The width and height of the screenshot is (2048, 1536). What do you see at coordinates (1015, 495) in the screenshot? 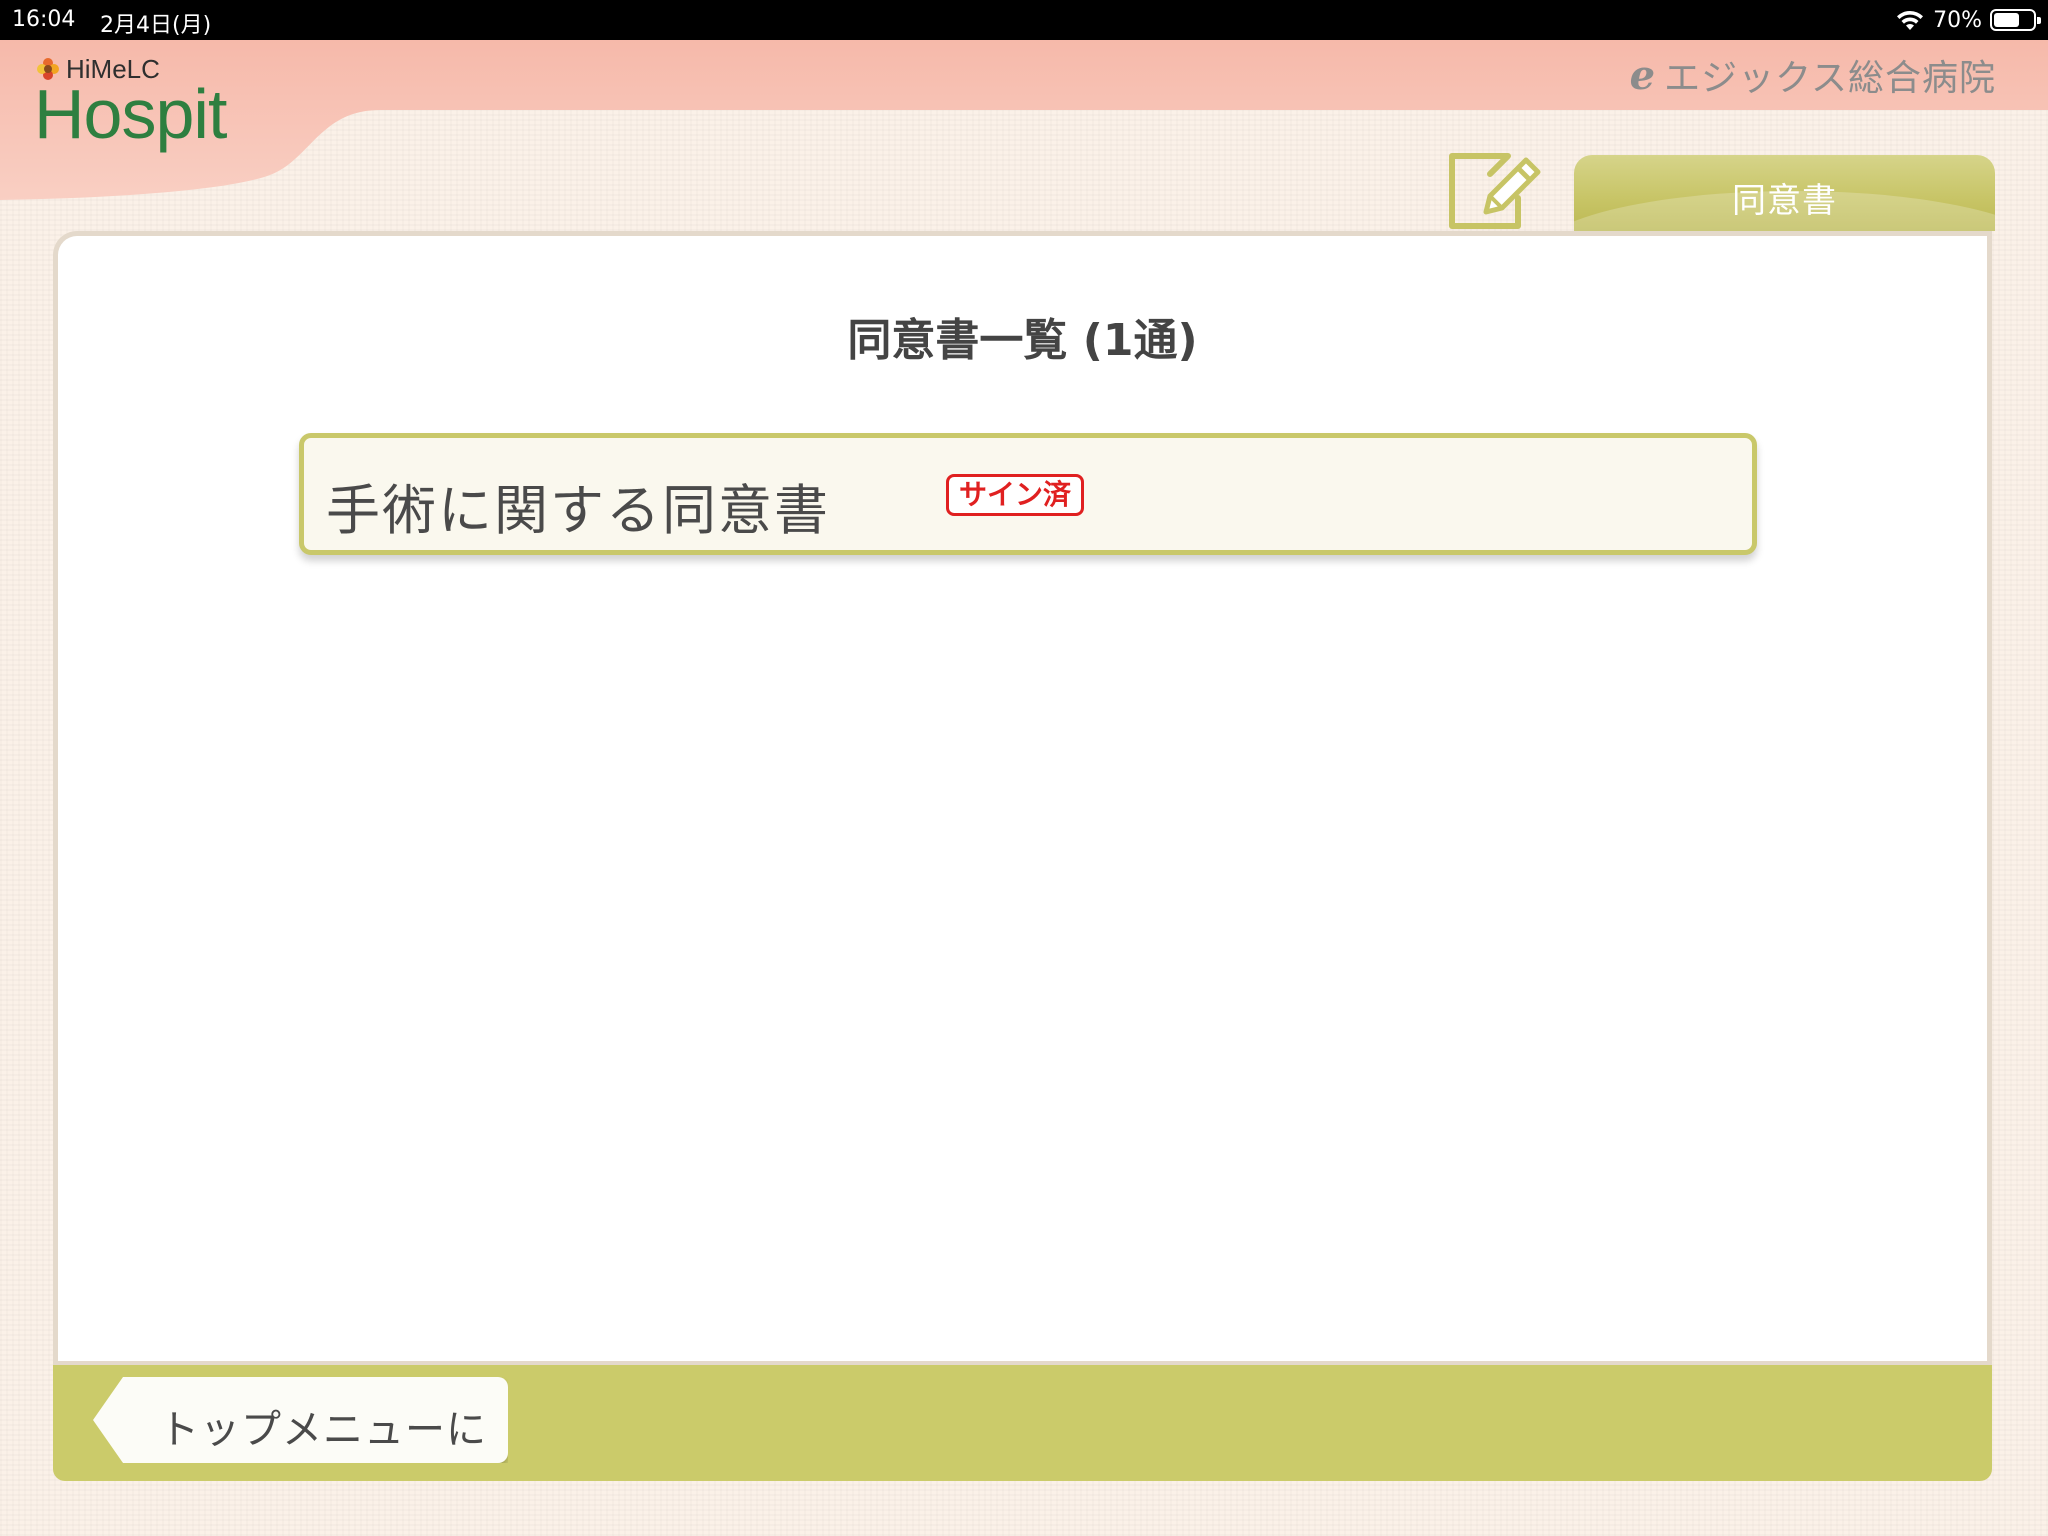
I see `status-badge: サイン済` at bounding box center [1015, 495].